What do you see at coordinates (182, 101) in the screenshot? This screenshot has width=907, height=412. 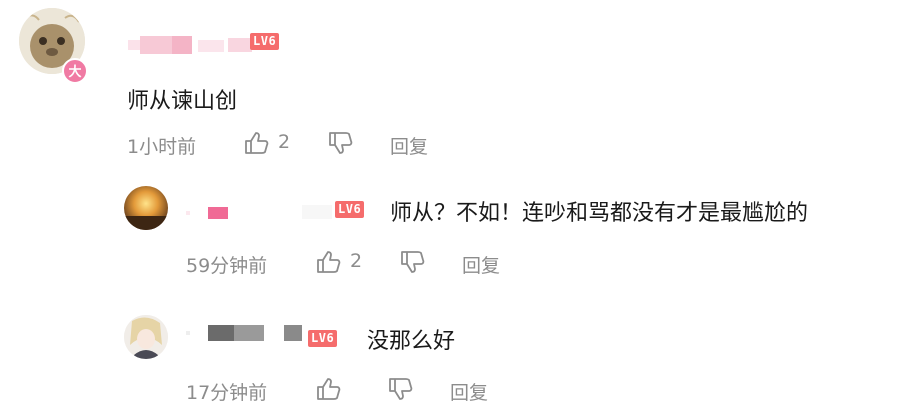 I see `comment-text: 师从谏山创` at bounding box center [182, 101].